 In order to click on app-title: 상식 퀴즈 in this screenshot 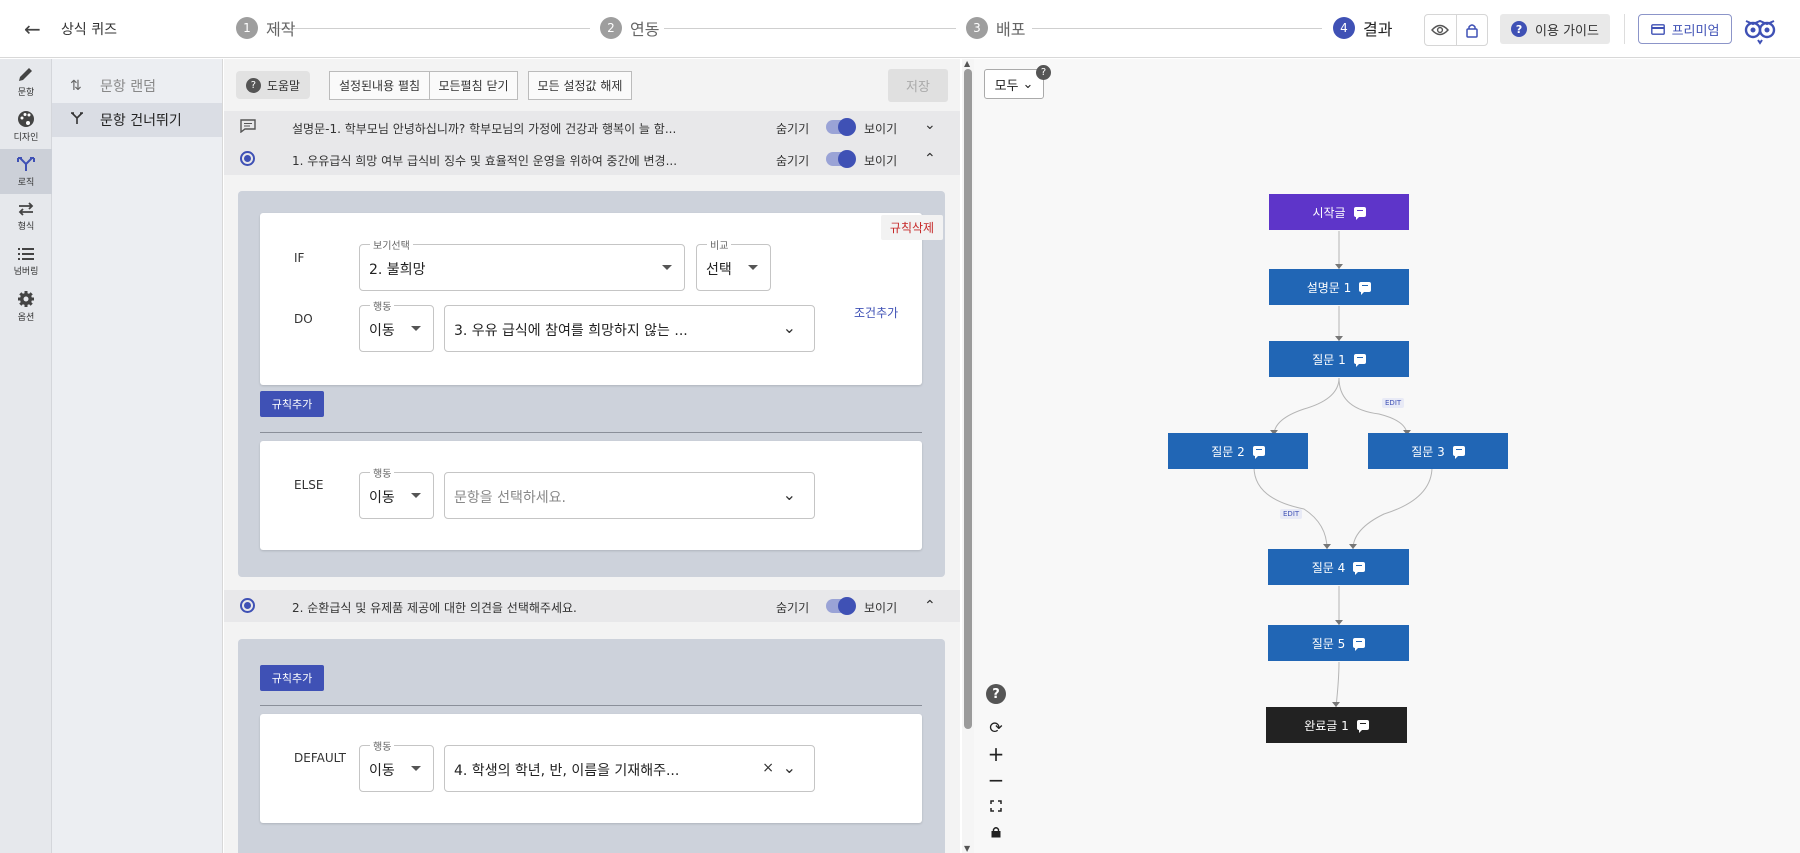, I will do `click(89, 30)`.